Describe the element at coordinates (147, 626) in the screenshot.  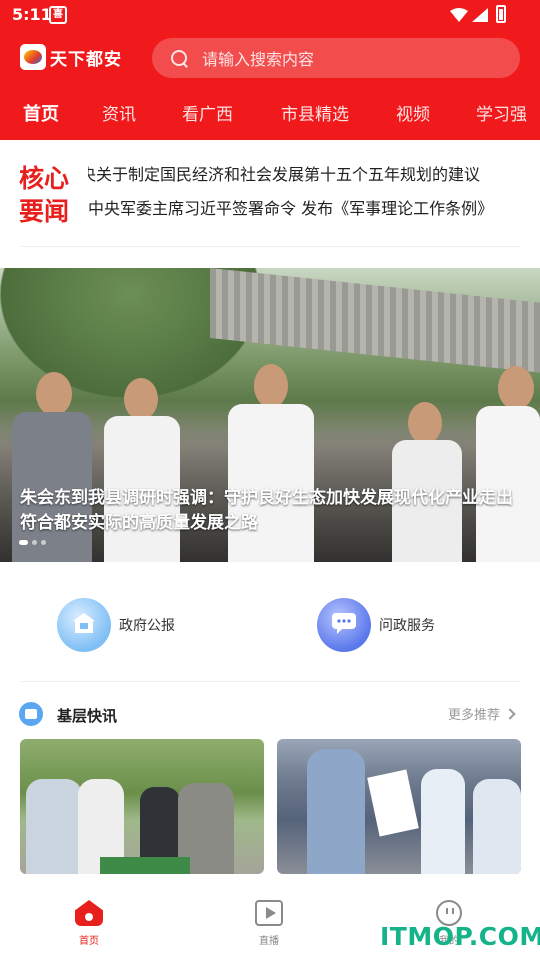
I see `service-label: 政府公报` at that location.